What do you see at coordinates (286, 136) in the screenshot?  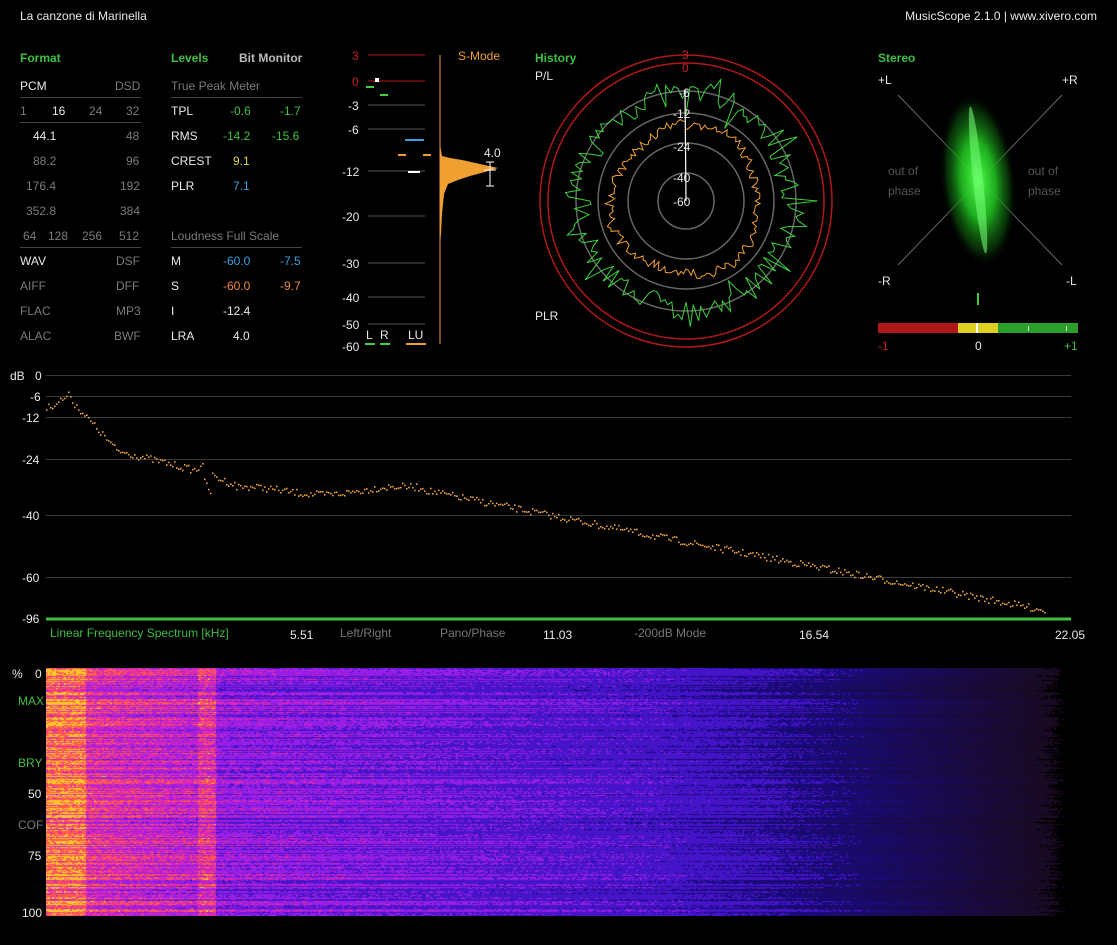 I see `rms-right: -15.6` at bounding box center [286, 136].